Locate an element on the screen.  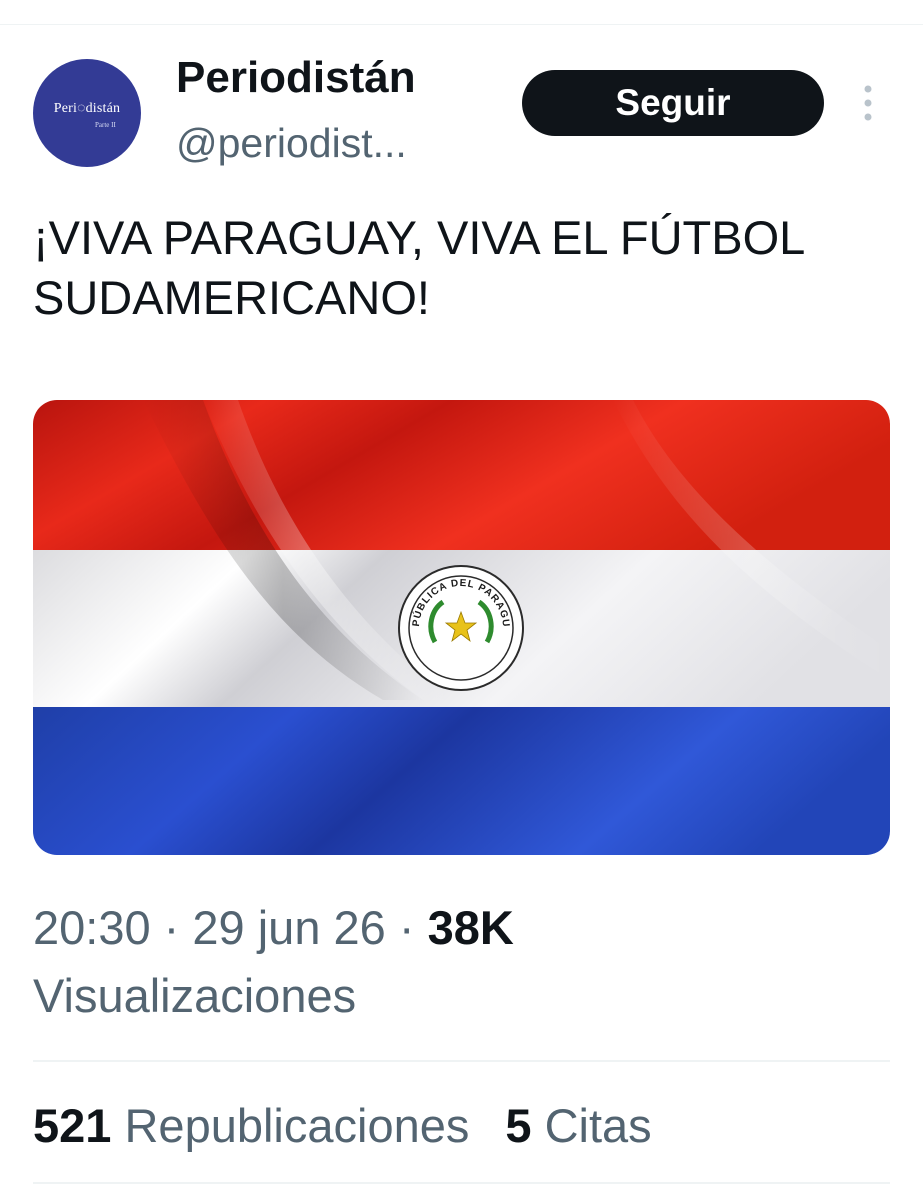
follow-button: Seguir is located at coordinates (673, 103).